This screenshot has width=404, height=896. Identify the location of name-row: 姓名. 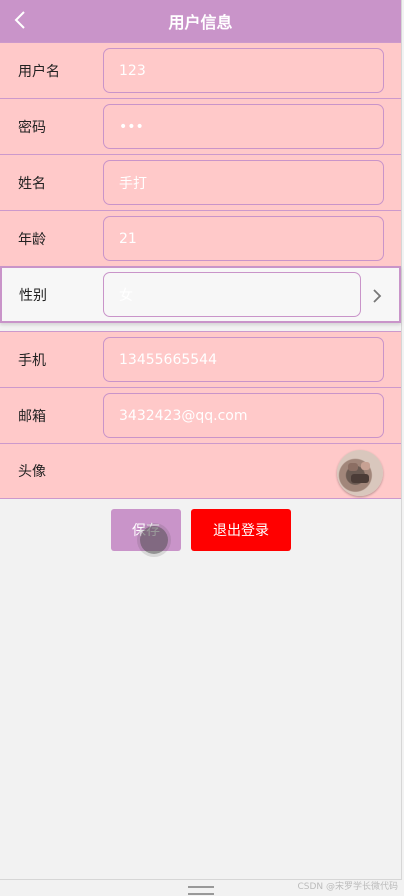
(200, 182).